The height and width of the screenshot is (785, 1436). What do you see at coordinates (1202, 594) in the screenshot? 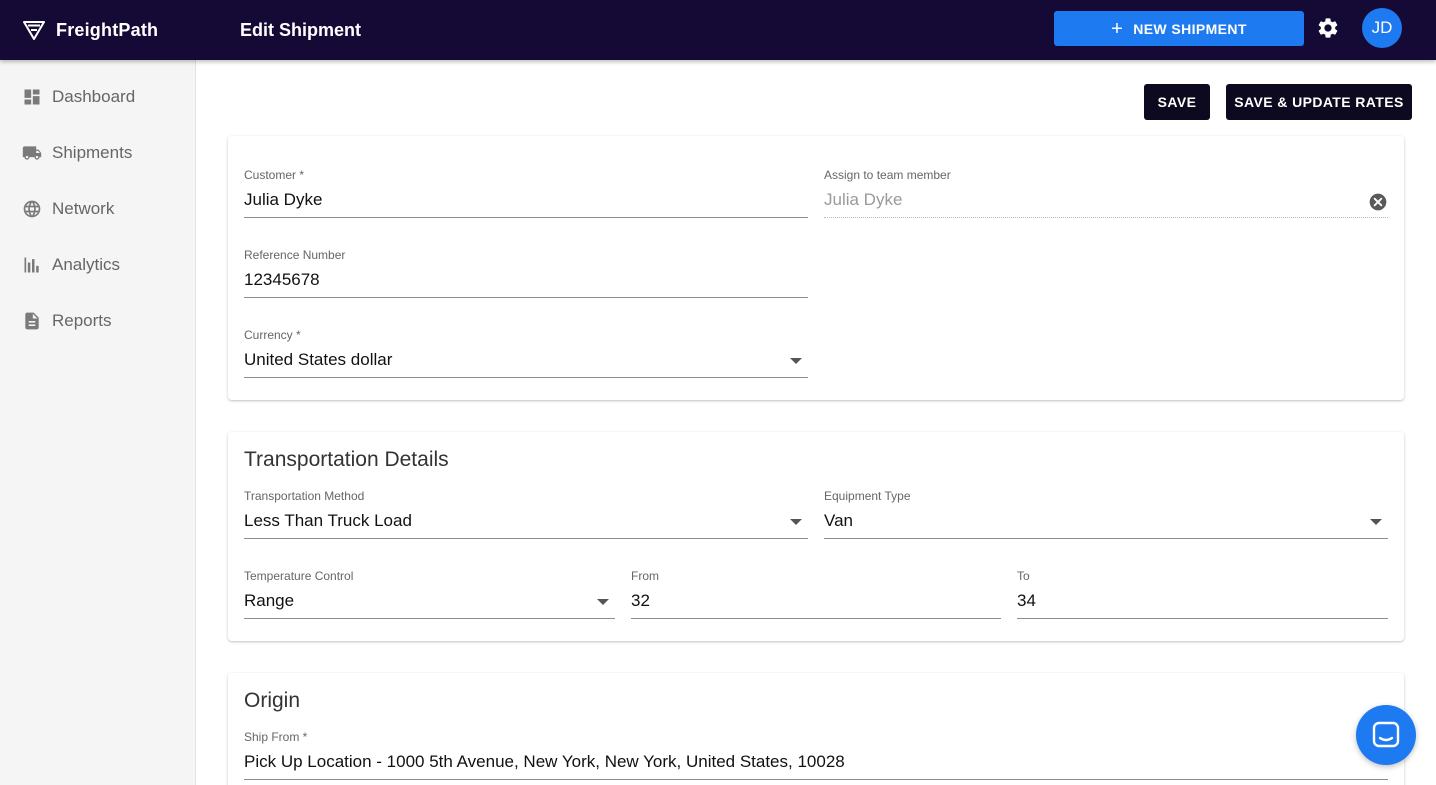
I see `temperature-to-field: To 34` at bounding box center [1202, 594].